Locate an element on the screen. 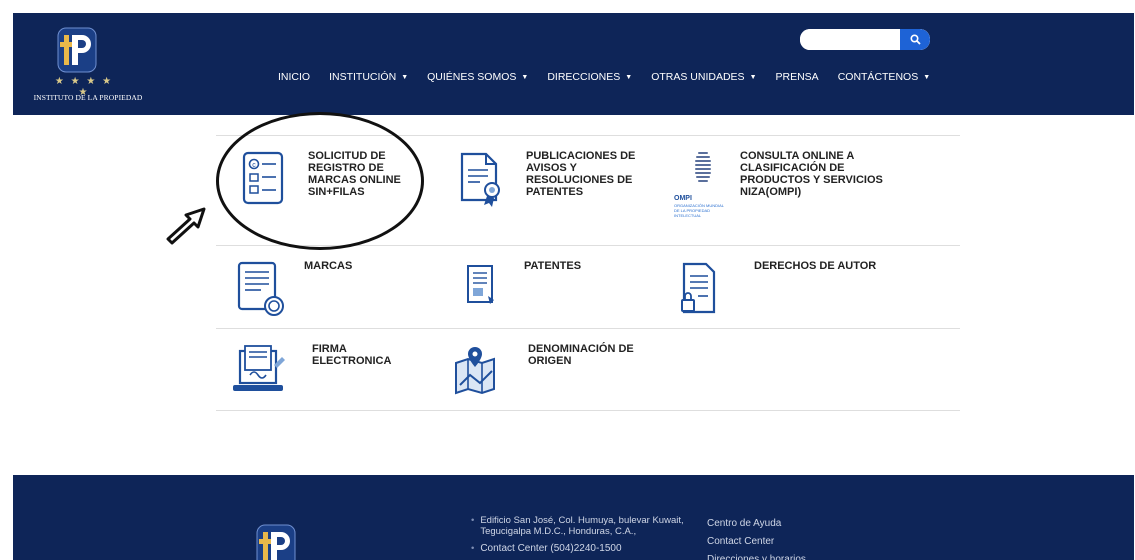 The image size is (1135, 560). nav-direcciones: DIRECCIONES ▼ is located at coordinates (589, 77).